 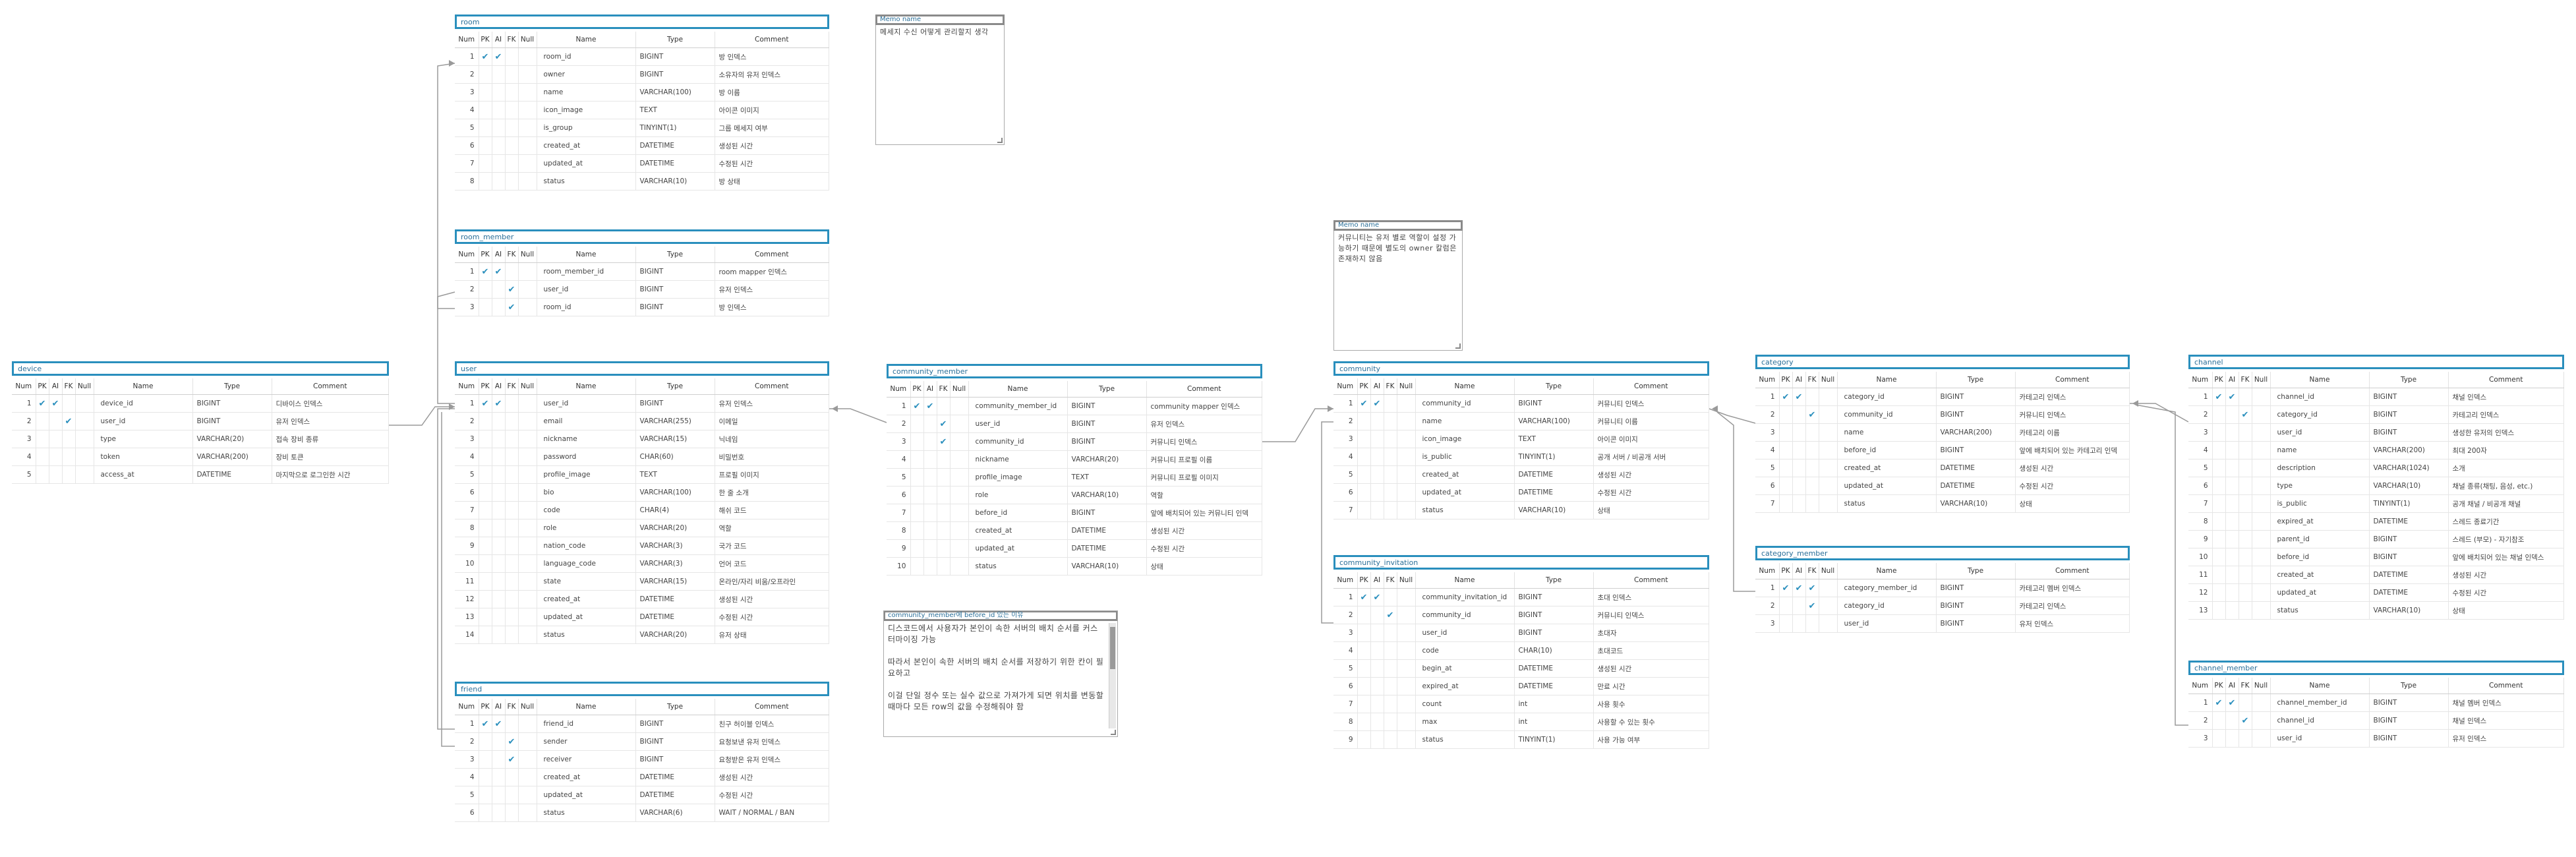 I want to click on table-row: 5 updated_at DATETIME 수정된 시간, so click(x=642, y=795).